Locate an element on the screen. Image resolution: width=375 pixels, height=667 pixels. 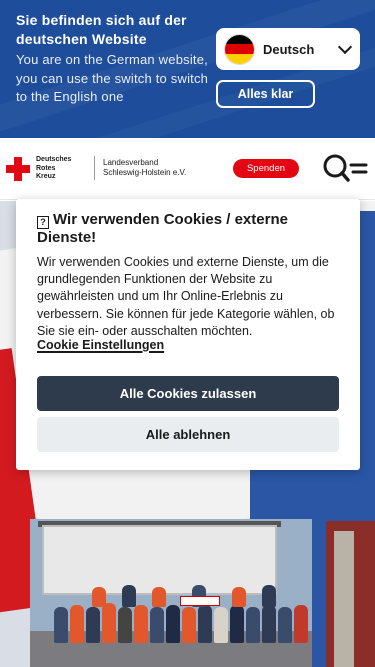
hero-photo-secondary is located at coordinates (350, 594).